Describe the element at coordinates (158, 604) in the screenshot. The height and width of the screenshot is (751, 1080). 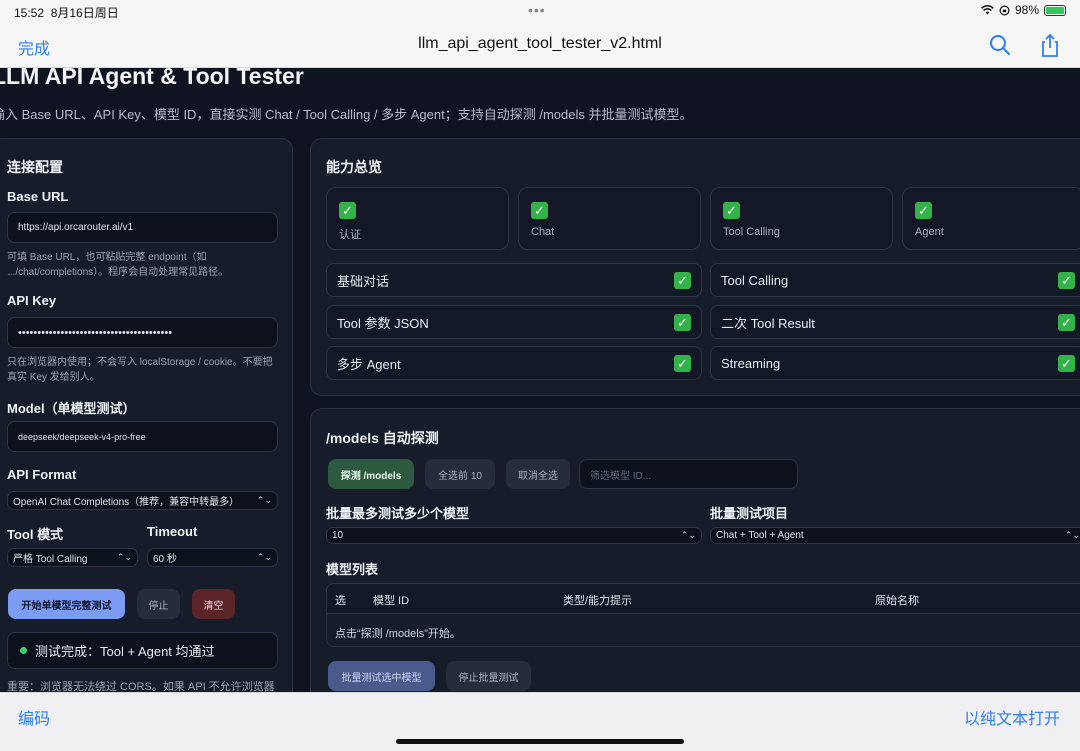
I see `stop-button: 停止` at that location.